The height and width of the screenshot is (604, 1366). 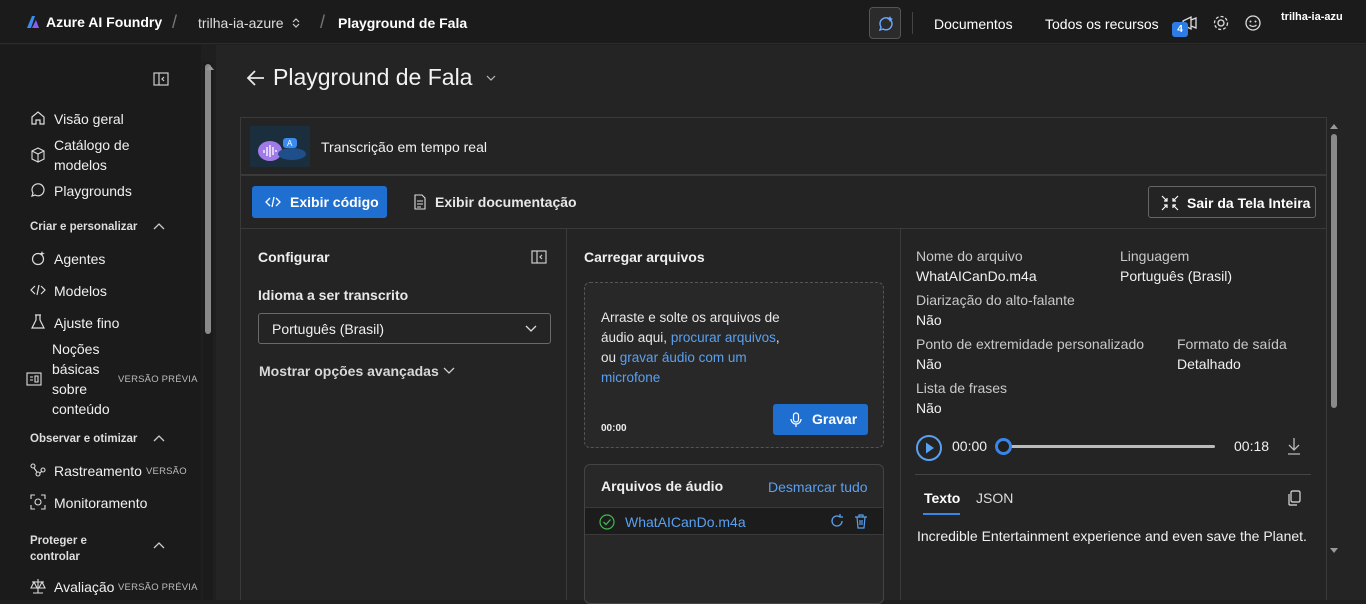 I want to click on output-format-field: Formato de saída Detalhado, so click(x=1232, y=354).